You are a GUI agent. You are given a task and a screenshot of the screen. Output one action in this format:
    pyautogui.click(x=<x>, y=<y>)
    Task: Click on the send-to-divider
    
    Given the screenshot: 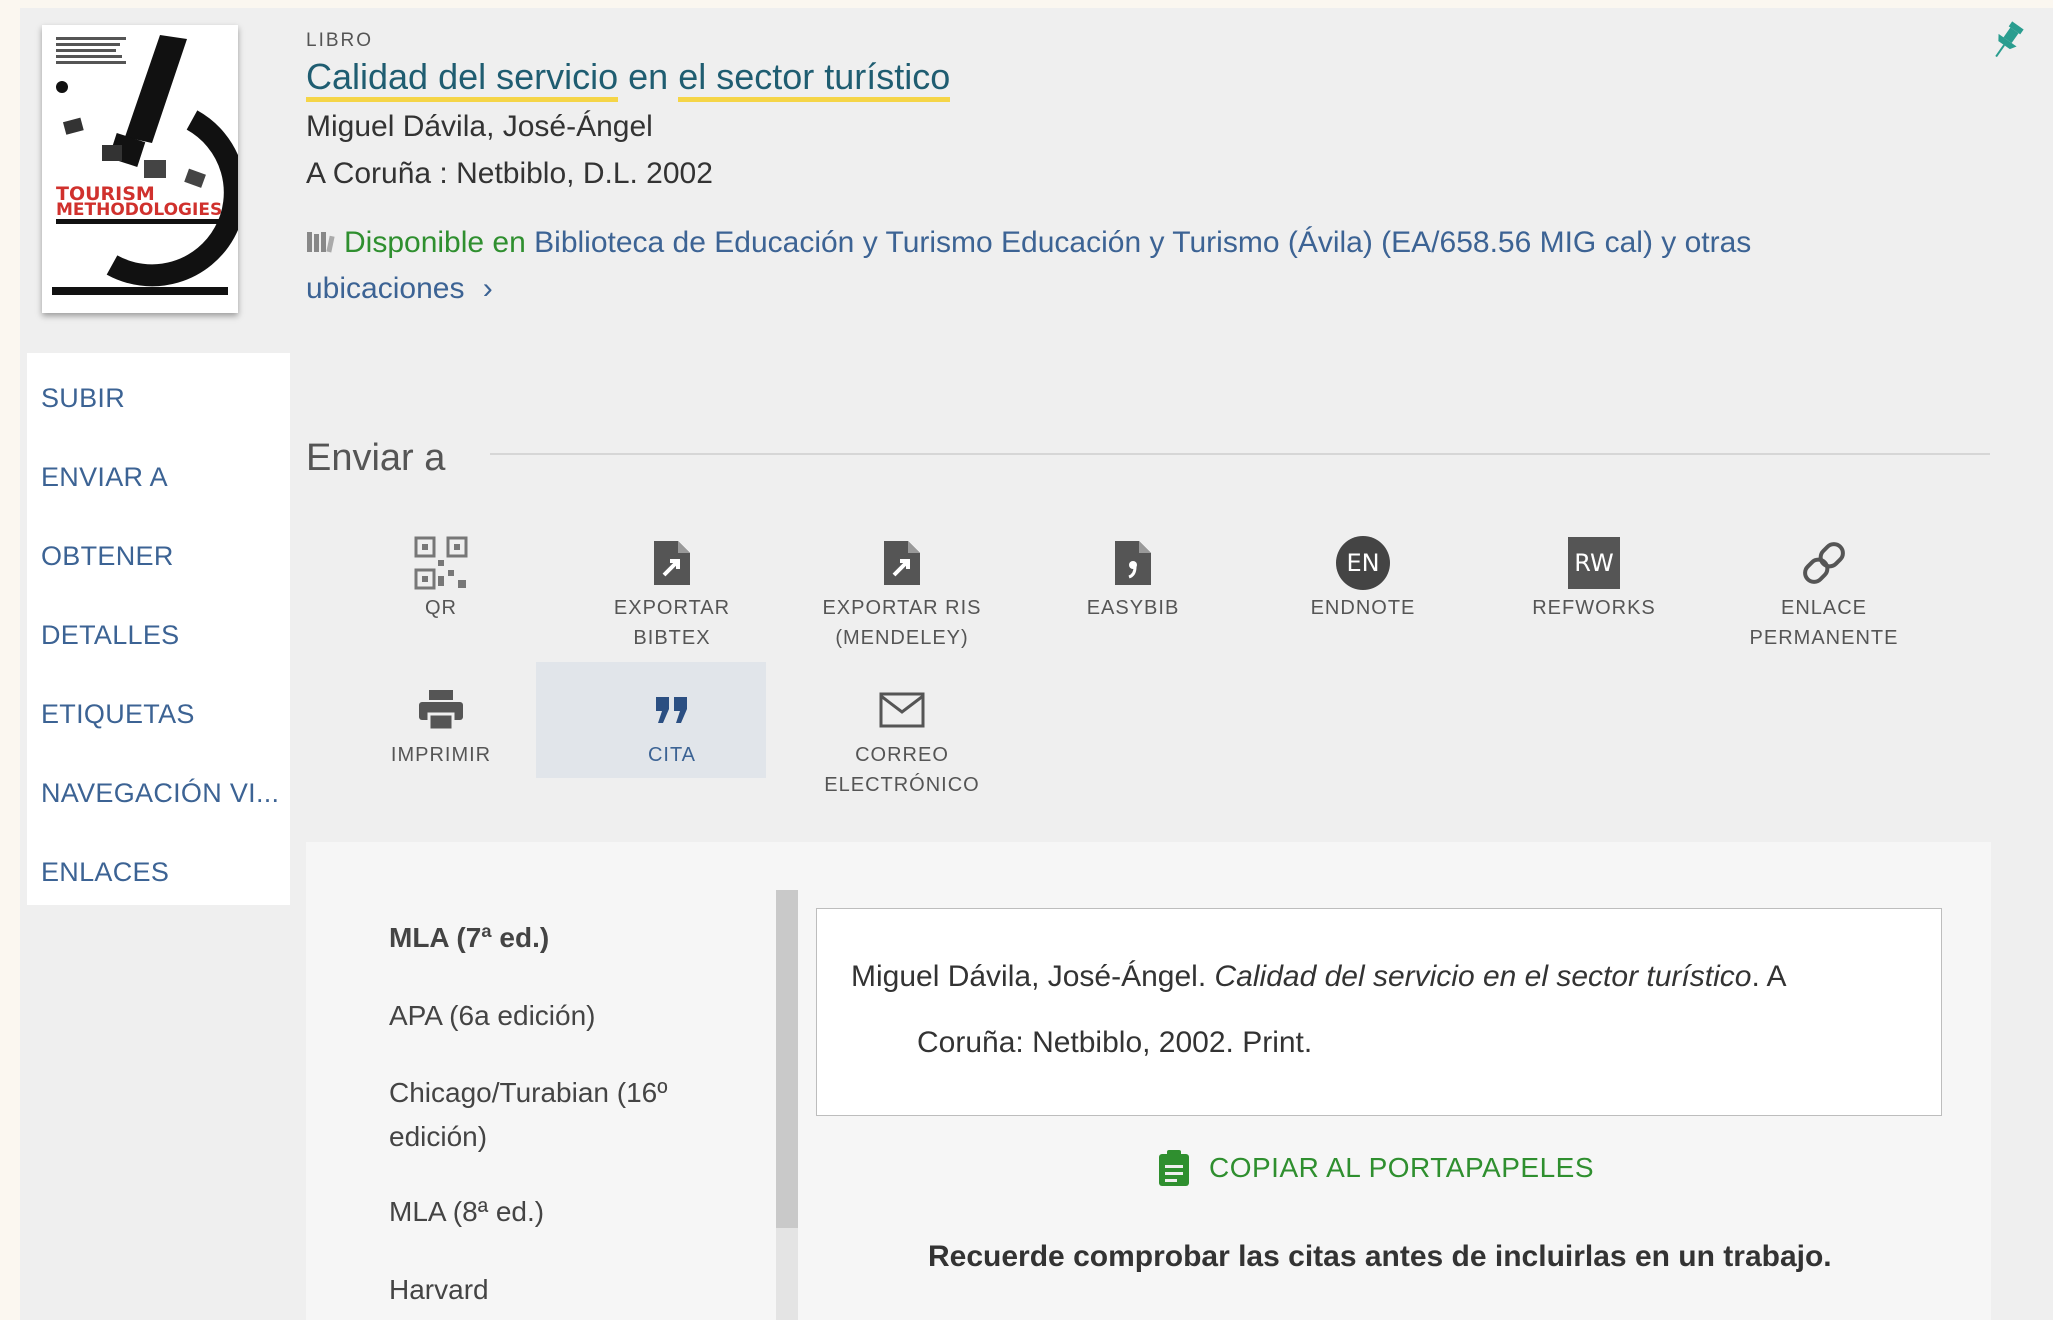 What is the action you would take?
    pyautogui.click(x=1240, y=454)
    